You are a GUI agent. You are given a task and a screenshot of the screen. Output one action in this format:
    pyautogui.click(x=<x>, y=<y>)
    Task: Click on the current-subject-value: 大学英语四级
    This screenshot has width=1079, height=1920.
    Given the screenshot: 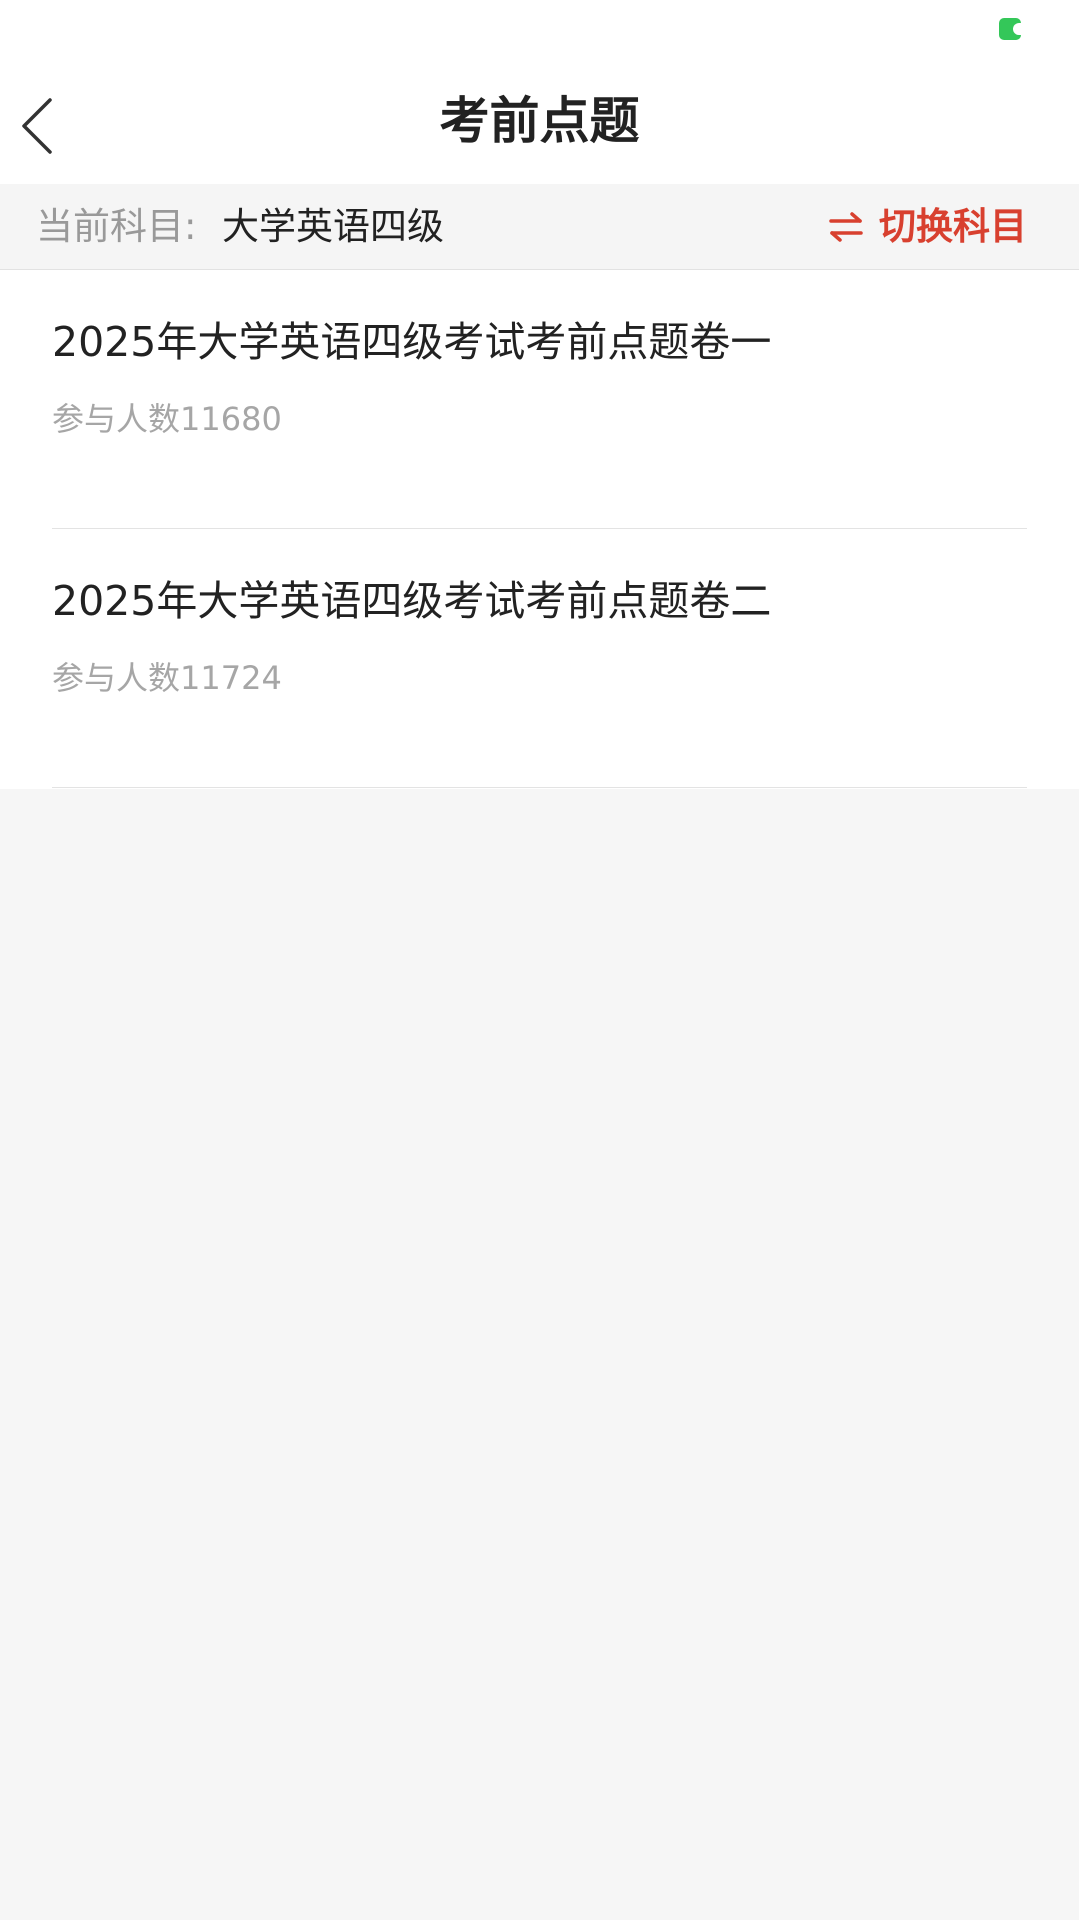 What is the action you would take?
    pyautogui.click(x=333, y=226)
    